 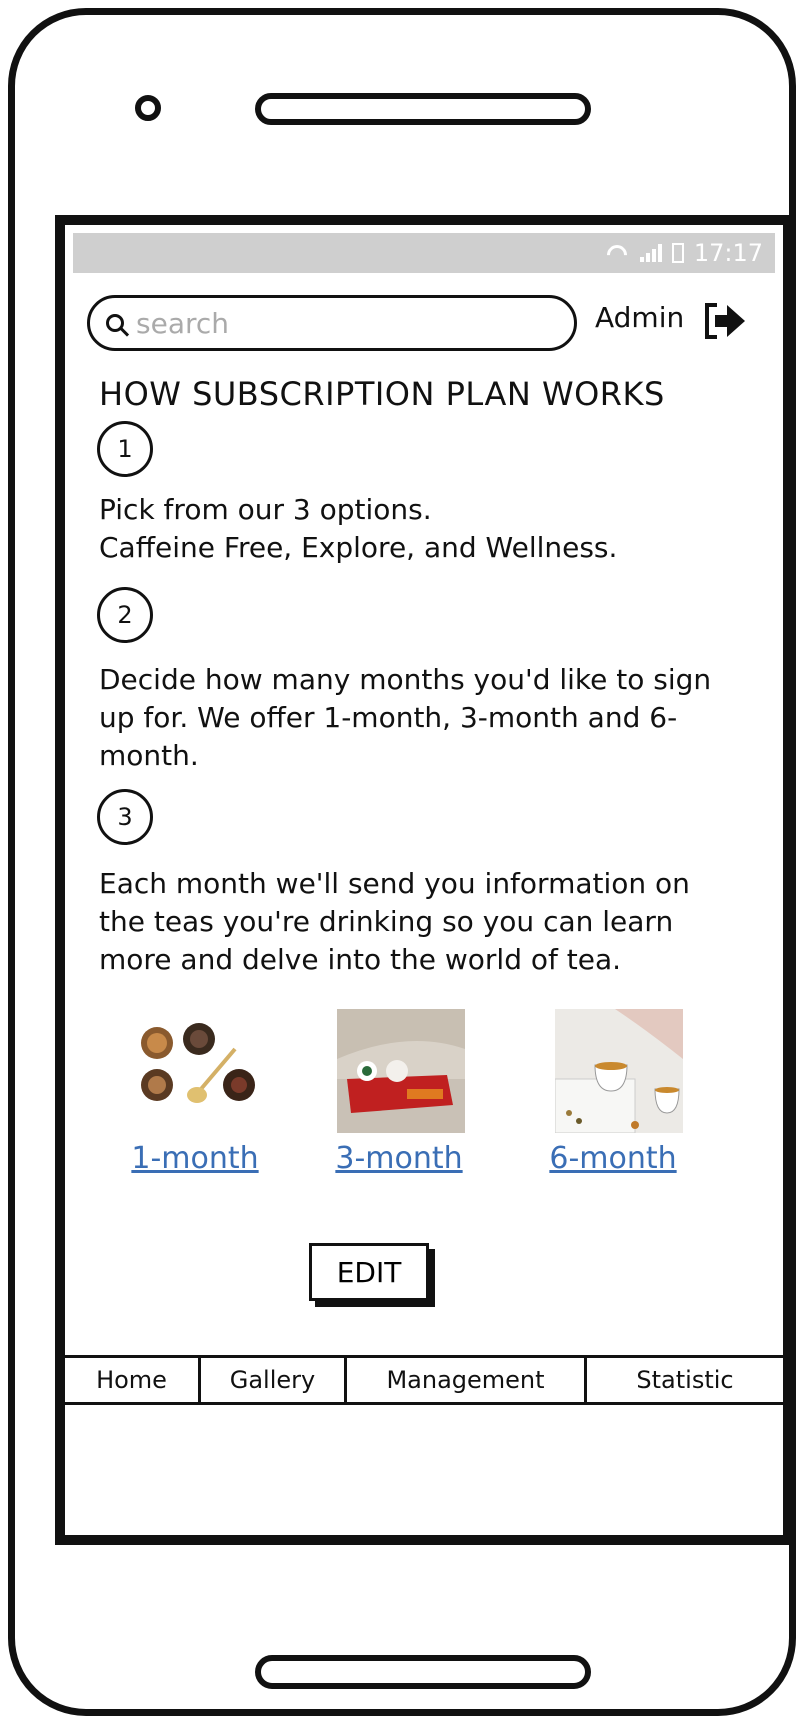 What do you see at coordinates (401, 1071) in the screenshot?
I see `plan-image-3-month` at bounding box center [401, 1071].